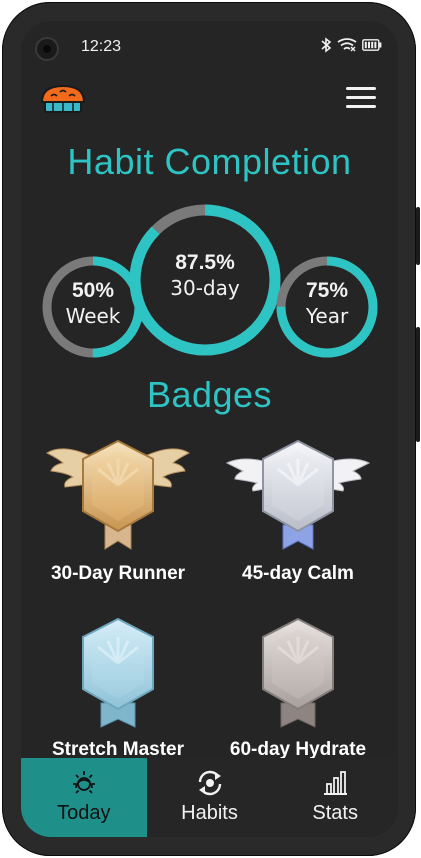  I want to click on tab-today: Today, so click(84, 797).